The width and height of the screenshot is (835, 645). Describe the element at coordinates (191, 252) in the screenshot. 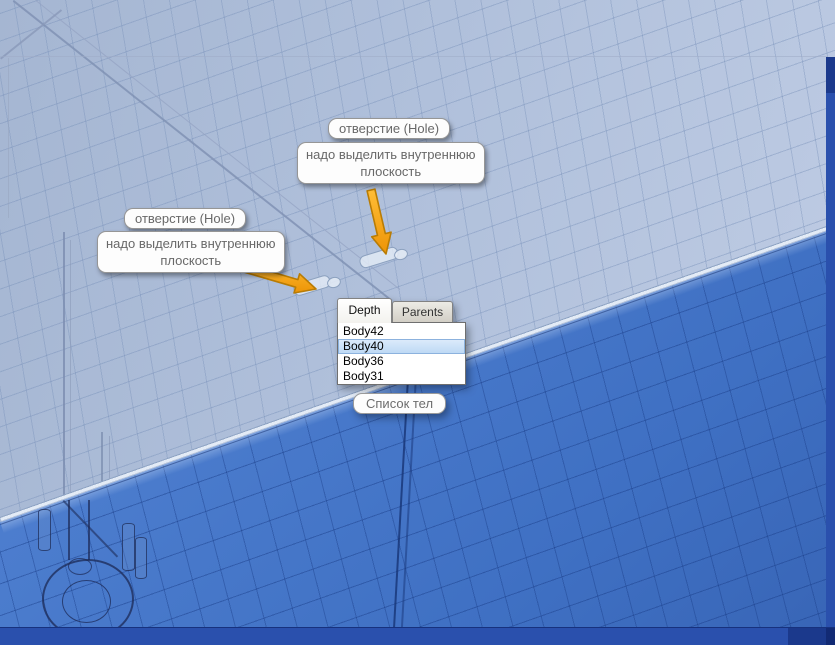

I see `callout-hole-left-text: надо выделить внутреннюю плоскость` at that location.